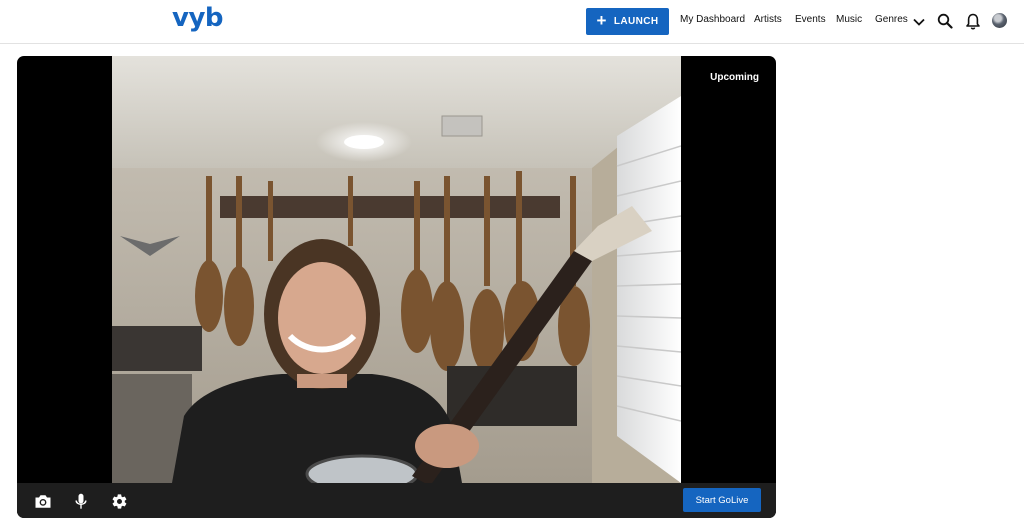 The width and height of the screenshot is (1024, 525). What do you see at coordinates (734, 77) in the screenshot?
I see `stream-status-label: Upcoming` at bounding box center [734, 77].